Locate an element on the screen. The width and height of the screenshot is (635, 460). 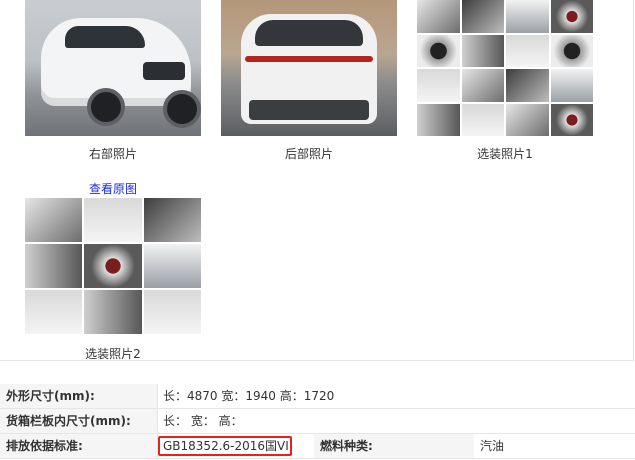
photo-caption: 选装照片2 is located at coordinates (113, 354).